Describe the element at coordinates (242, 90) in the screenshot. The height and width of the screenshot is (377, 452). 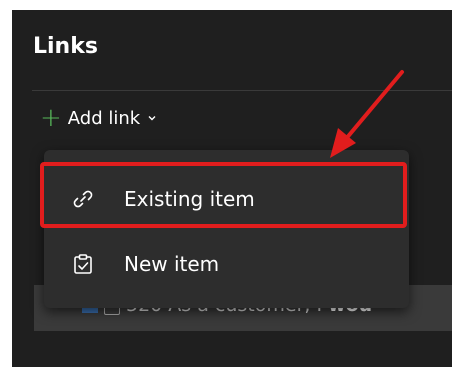
I see `divider` at that location.